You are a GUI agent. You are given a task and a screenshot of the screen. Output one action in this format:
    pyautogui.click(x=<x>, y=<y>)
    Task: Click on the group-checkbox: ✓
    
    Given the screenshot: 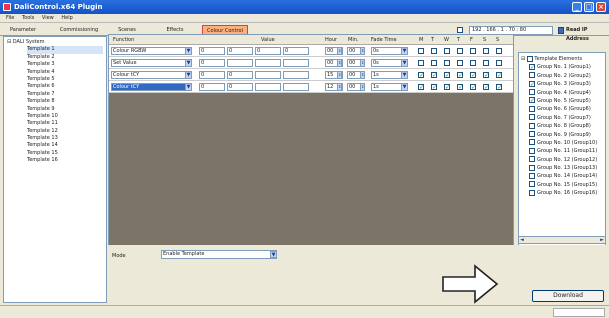 What is the action you would take?
    pyautogui.click(x=532, y=83)
    